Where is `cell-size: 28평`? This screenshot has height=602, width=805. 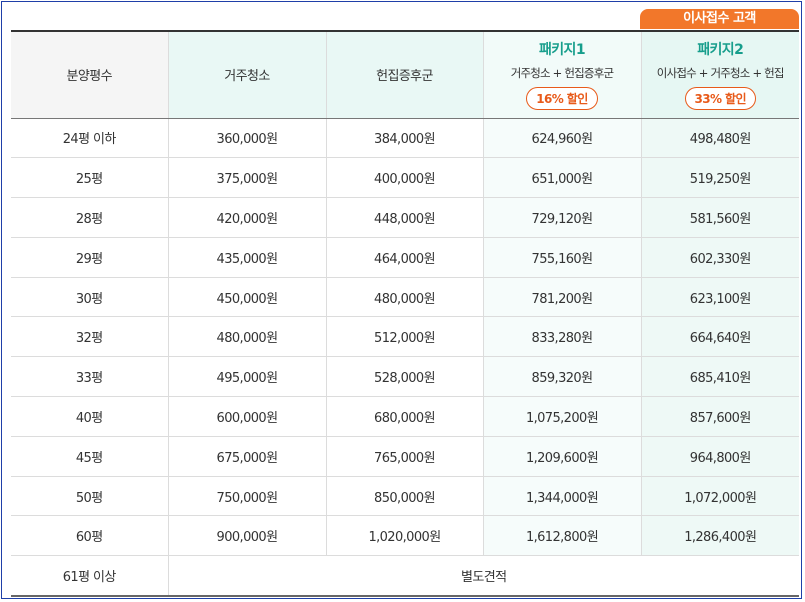
cell-size: 28평 is located at coordinates (90, 217).